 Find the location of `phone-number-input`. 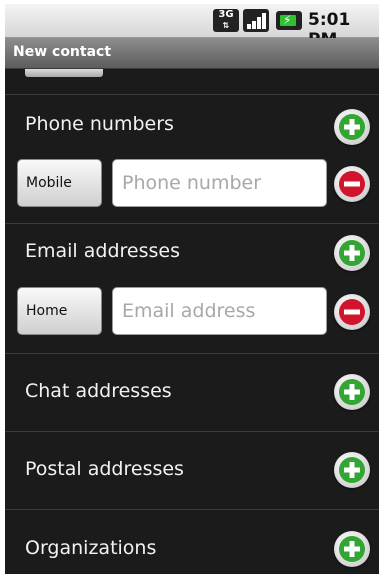

phone-number-input is located at coordinates (219, 183).